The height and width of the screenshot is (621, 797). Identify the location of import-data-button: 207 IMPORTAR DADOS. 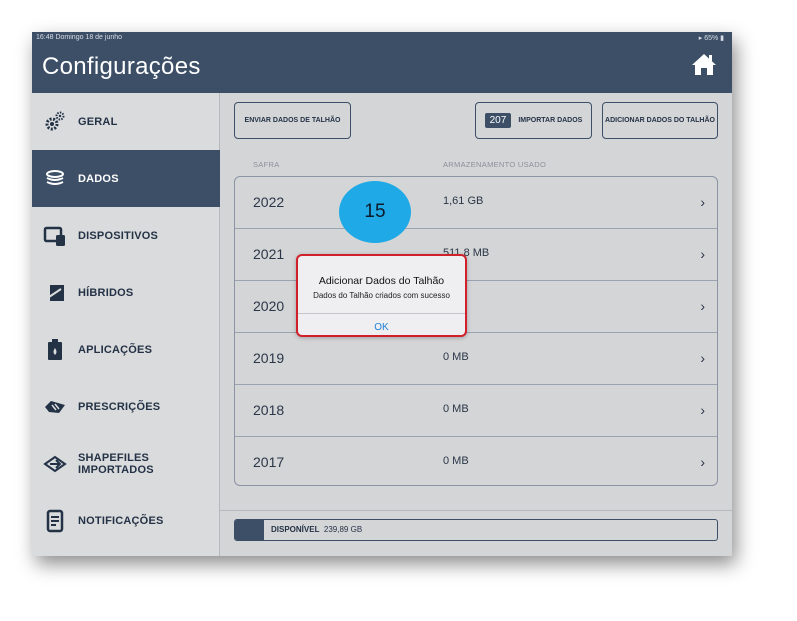
(533, 120).